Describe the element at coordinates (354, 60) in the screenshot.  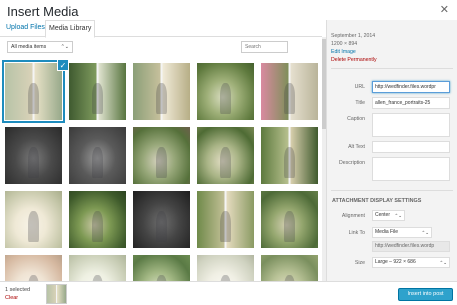
I see `delete-permanently-link: Delete Permanently` at that location.